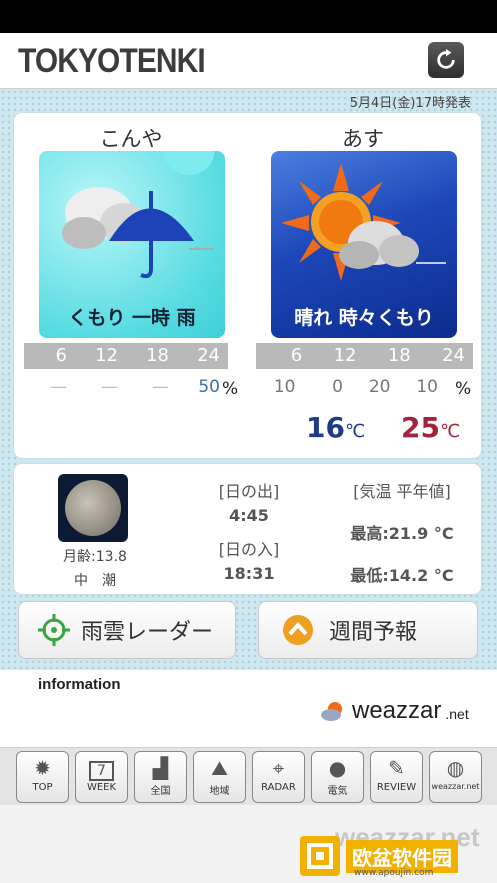 This screenshot has width=497, height=883. Describe the element at coordinates (396, 787) in the screenshot. I see `tab-label: REVIEW` at that location.